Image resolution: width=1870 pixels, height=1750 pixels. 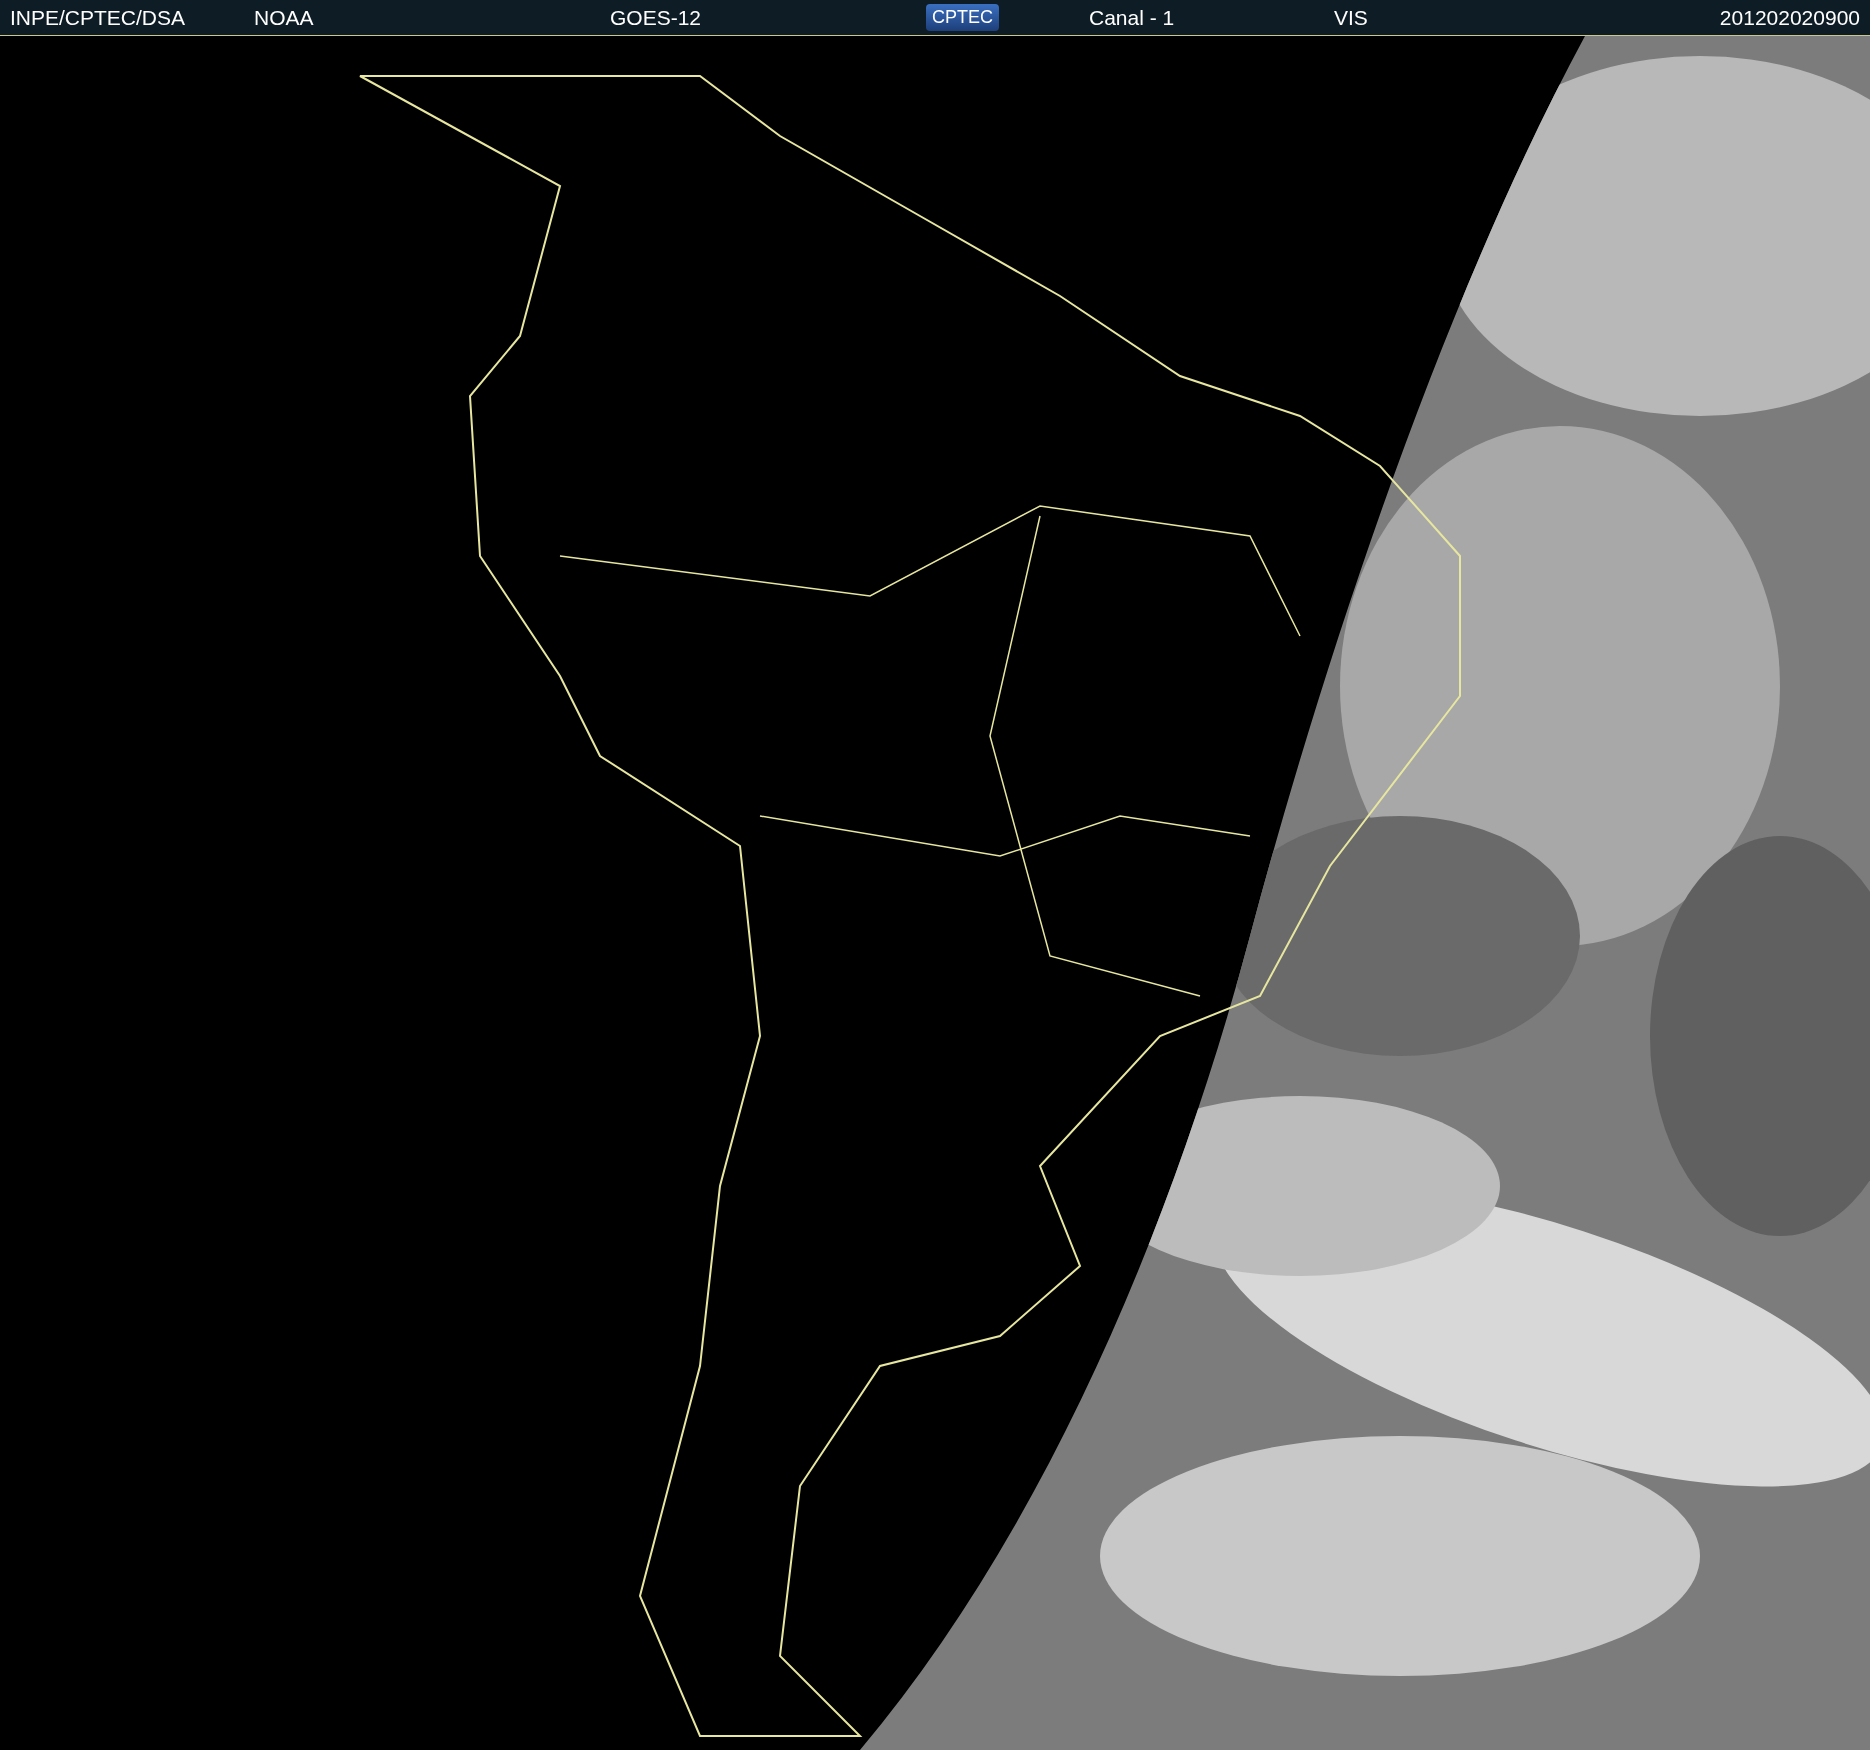 What do you see at coordinates (1789, 17) in the screenshot?
I see `header-text: 201202020900` at bounding box center [1789, 17].